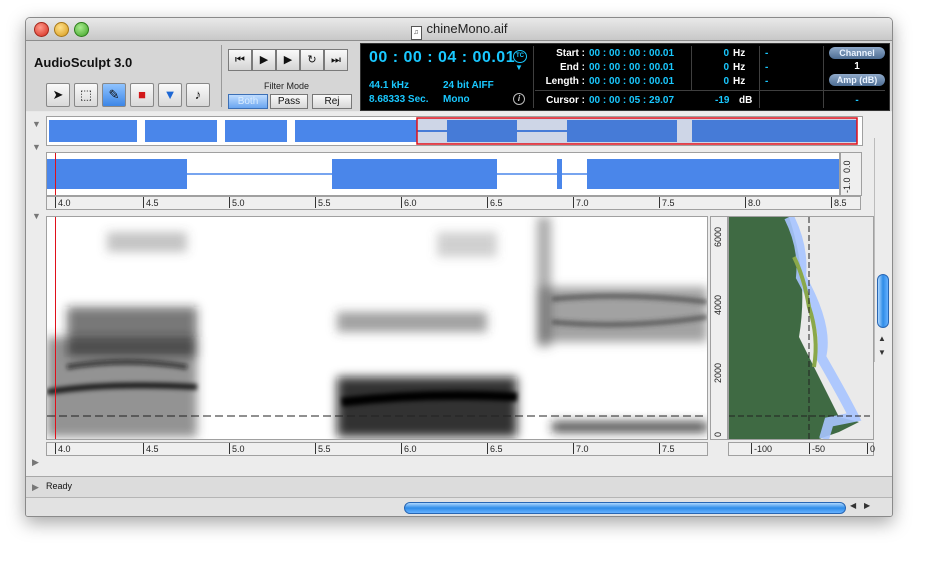 Image resolution: width=939 pixels, height=572 pixels. What do you see at coordinates (323, 202) in the screenshot?
I see `ruler-tick: 5.5` at bounding box center [323, 202].